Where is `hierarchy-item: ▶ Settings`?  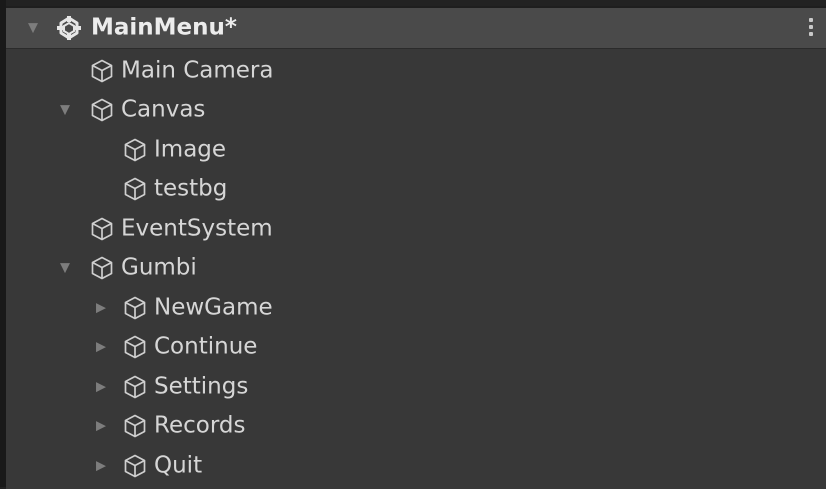 hierarchy-item: ▶ Settings is located at coordinates (416, 386).